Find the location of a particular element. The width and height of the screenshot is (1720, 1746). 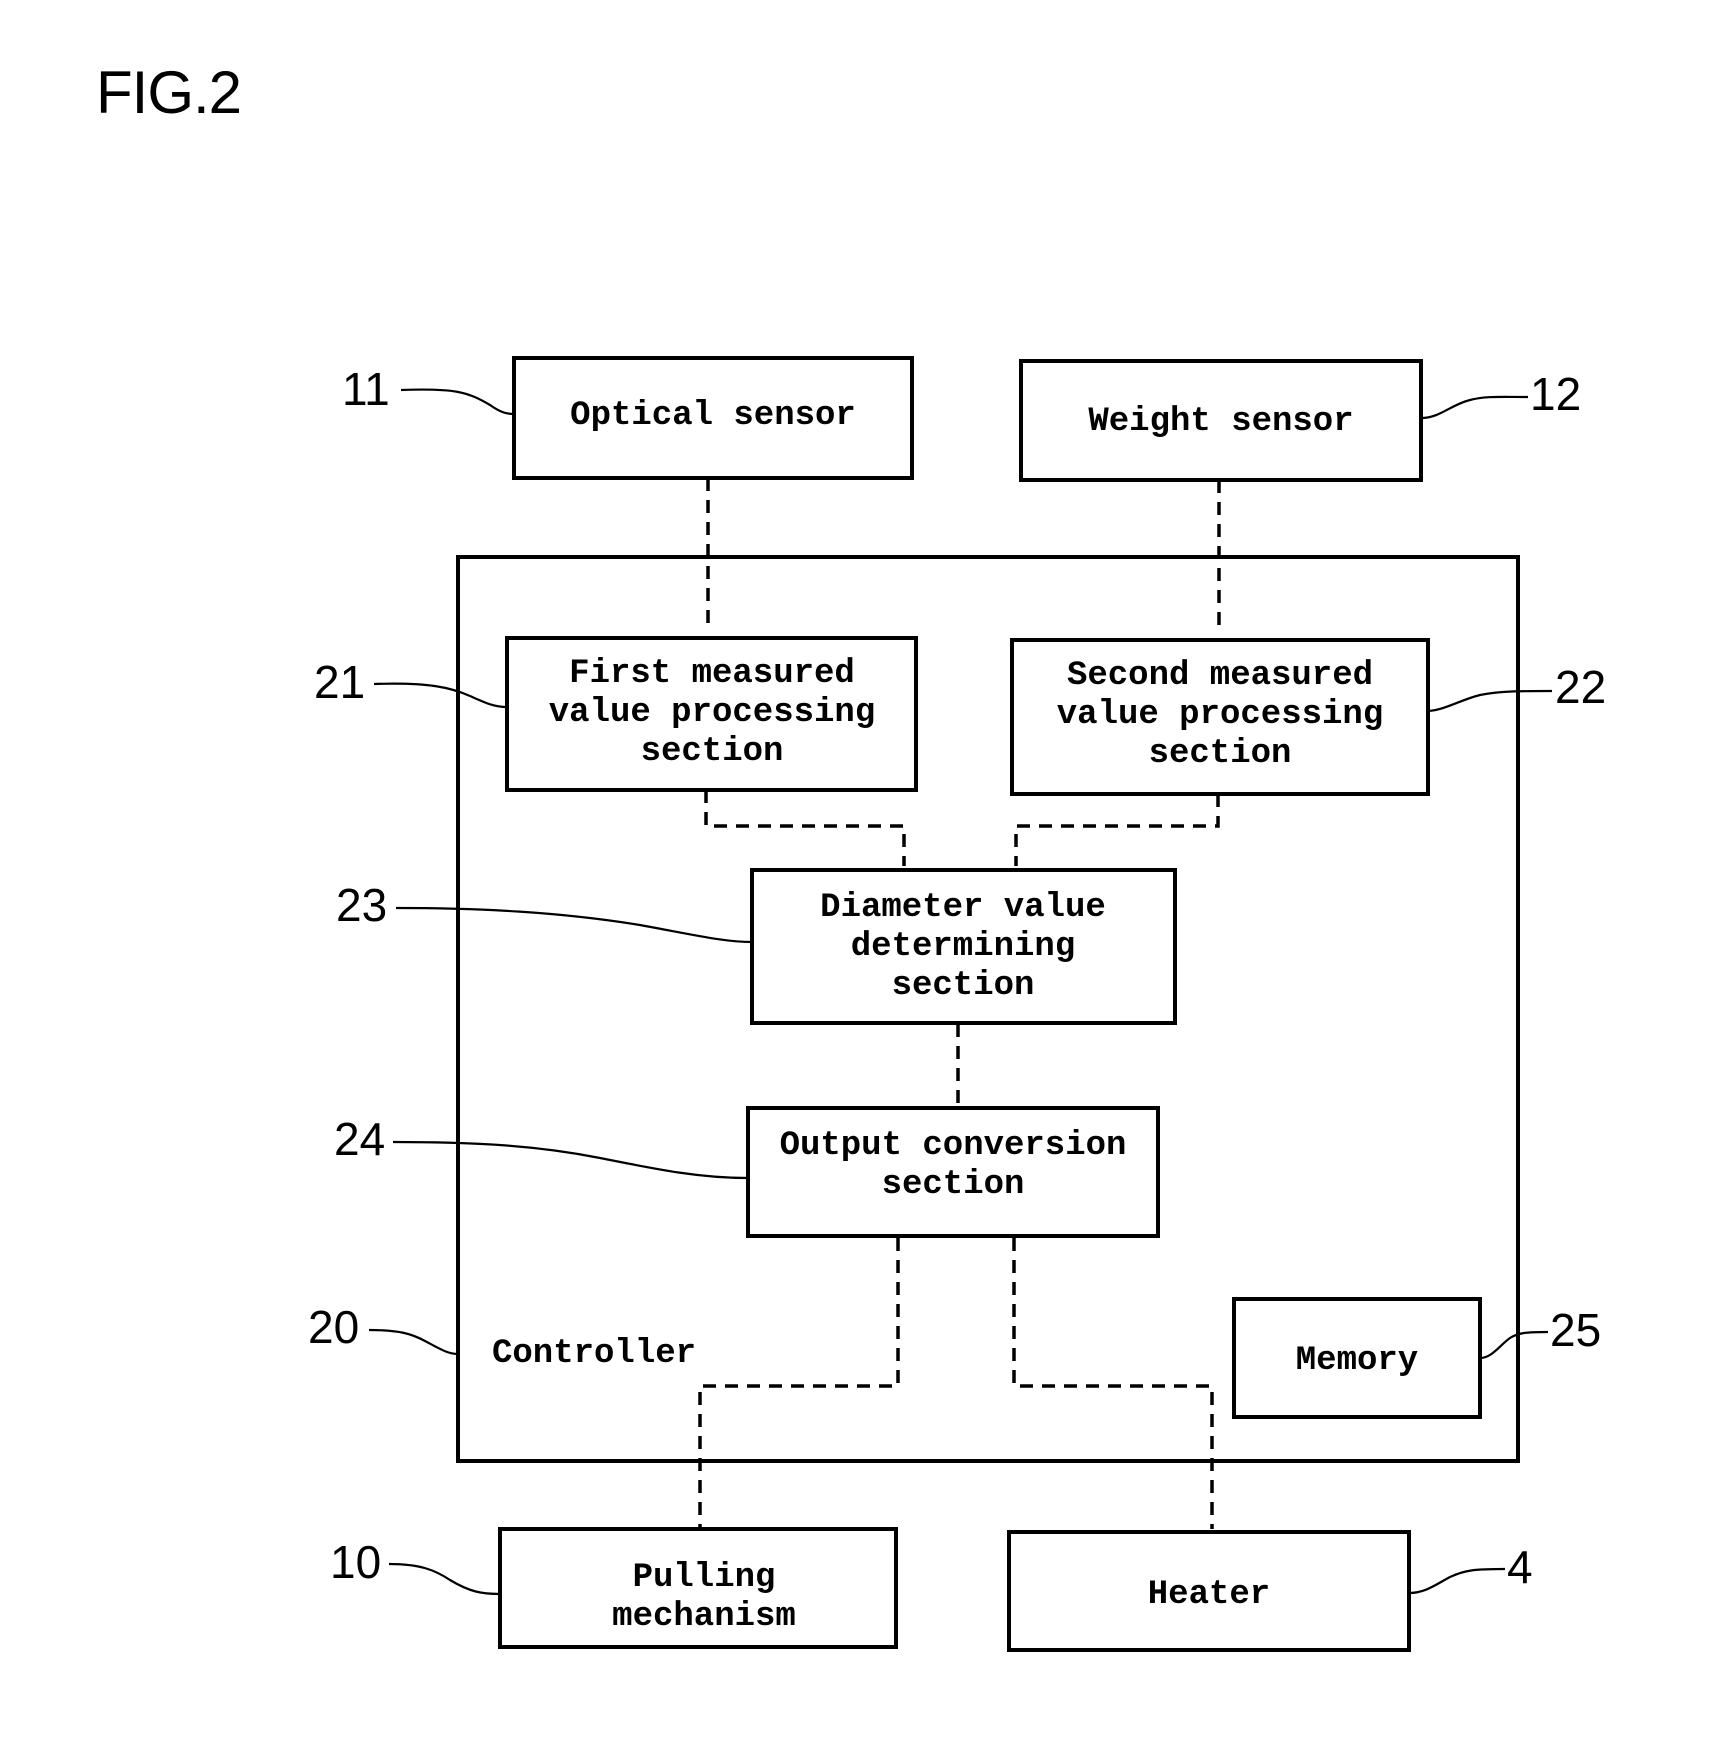

first-processing-label-line3: section is located at coordinates (712, 752).